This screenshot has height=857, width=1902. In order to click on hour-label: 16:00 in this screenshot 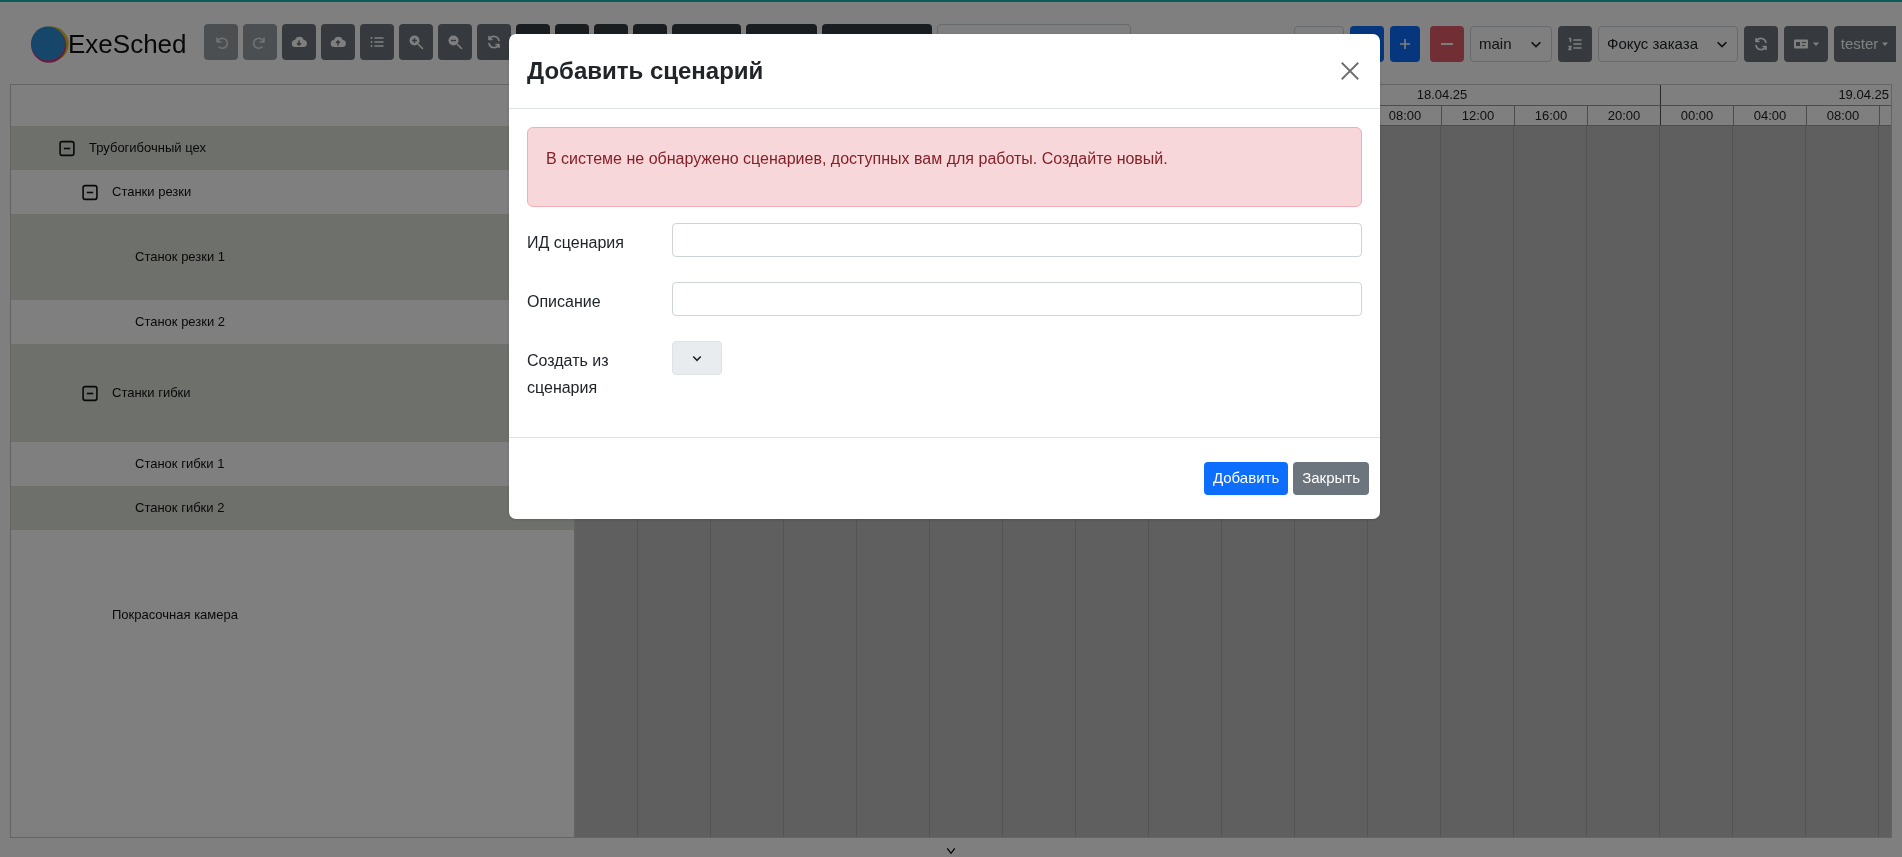, I will do `click(1551, 115)`.